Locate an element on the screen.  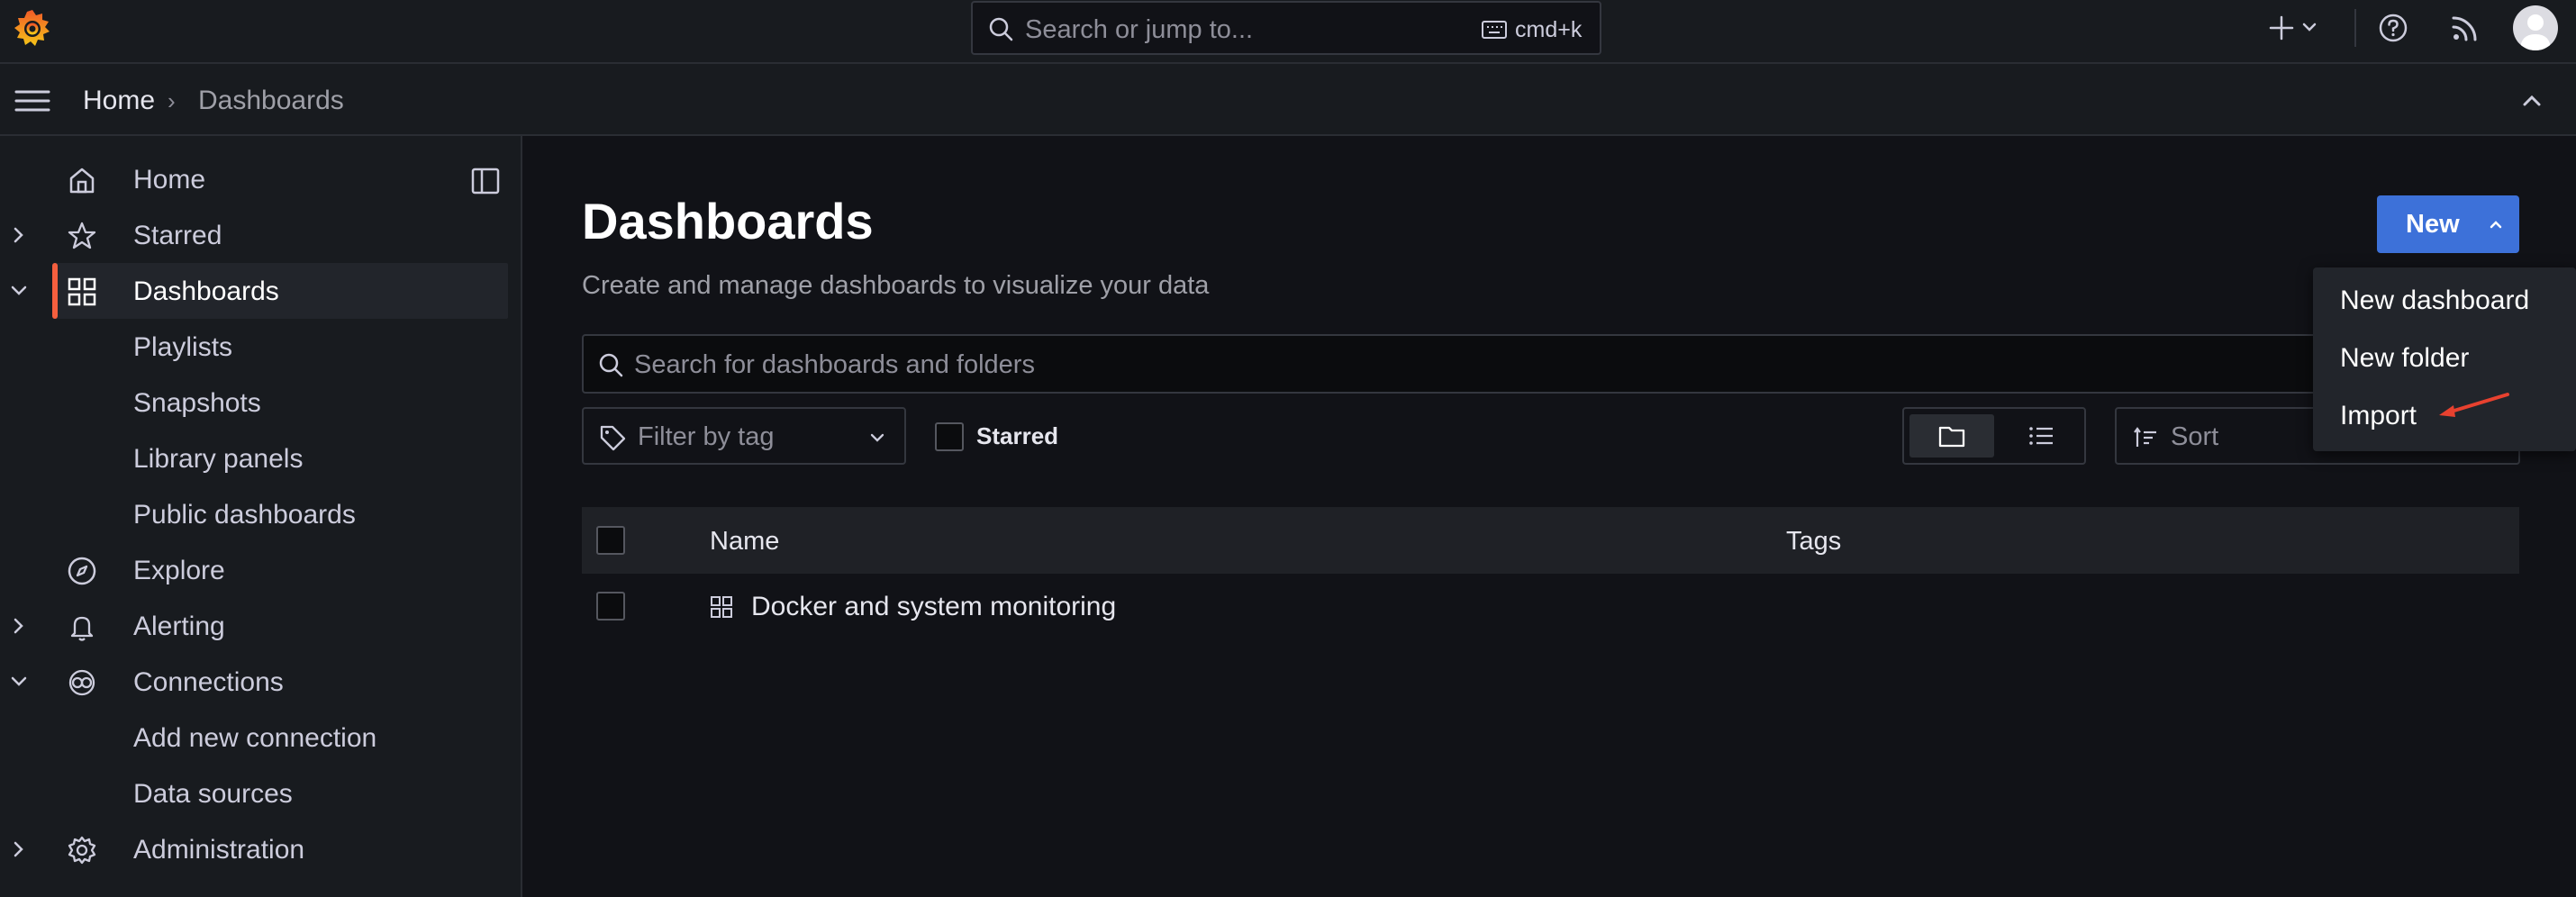
sort-placeholder: Sort is located at coordinates (2195, 436).